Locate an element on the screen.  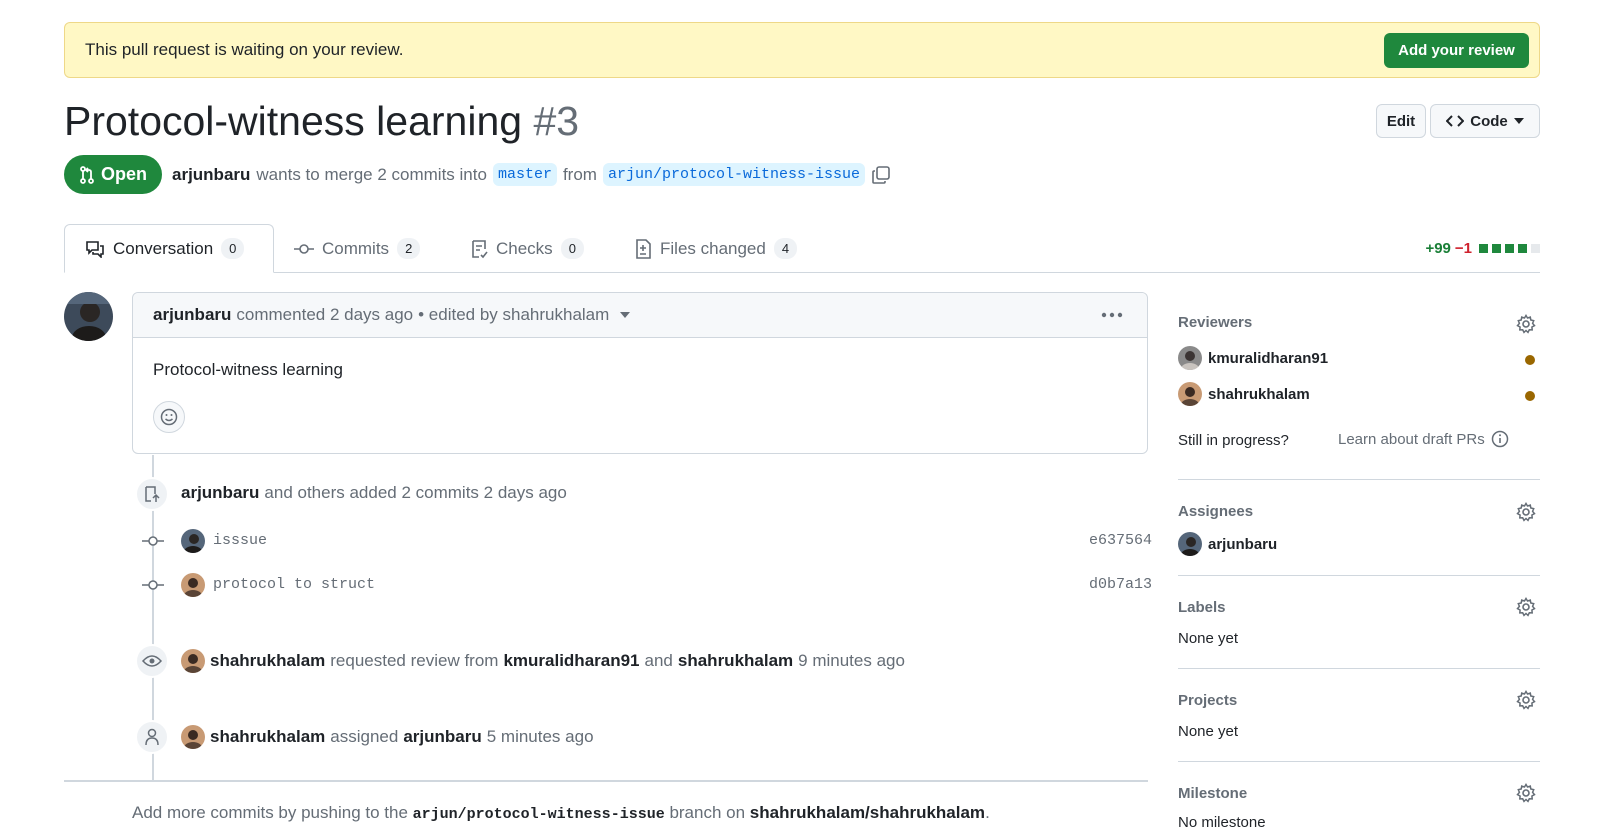
commit-sha: d0b7a13 is located at coordinates (1120, 584).